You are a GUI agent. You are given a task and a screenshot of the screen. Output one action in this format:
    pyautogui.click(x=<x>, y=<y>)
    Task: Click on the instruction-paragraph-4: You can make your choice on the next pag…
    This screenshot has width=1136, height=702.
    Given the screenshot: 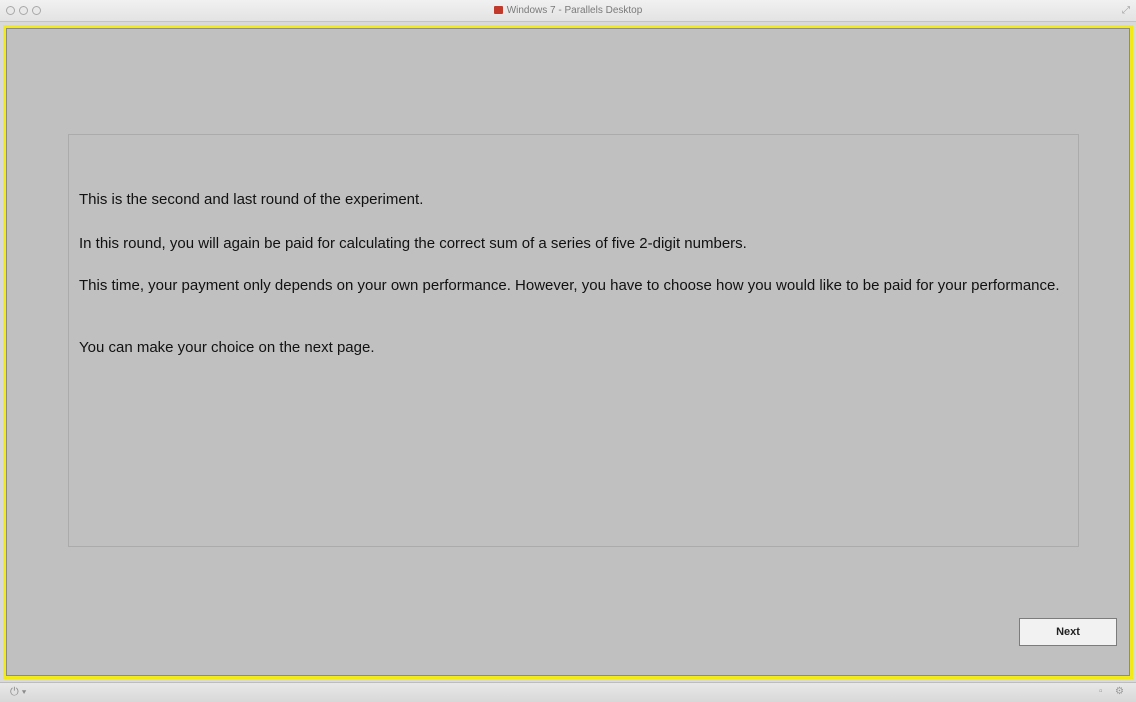 What is the action you would take?
    pyautogui.click(x=227, y=347)
    